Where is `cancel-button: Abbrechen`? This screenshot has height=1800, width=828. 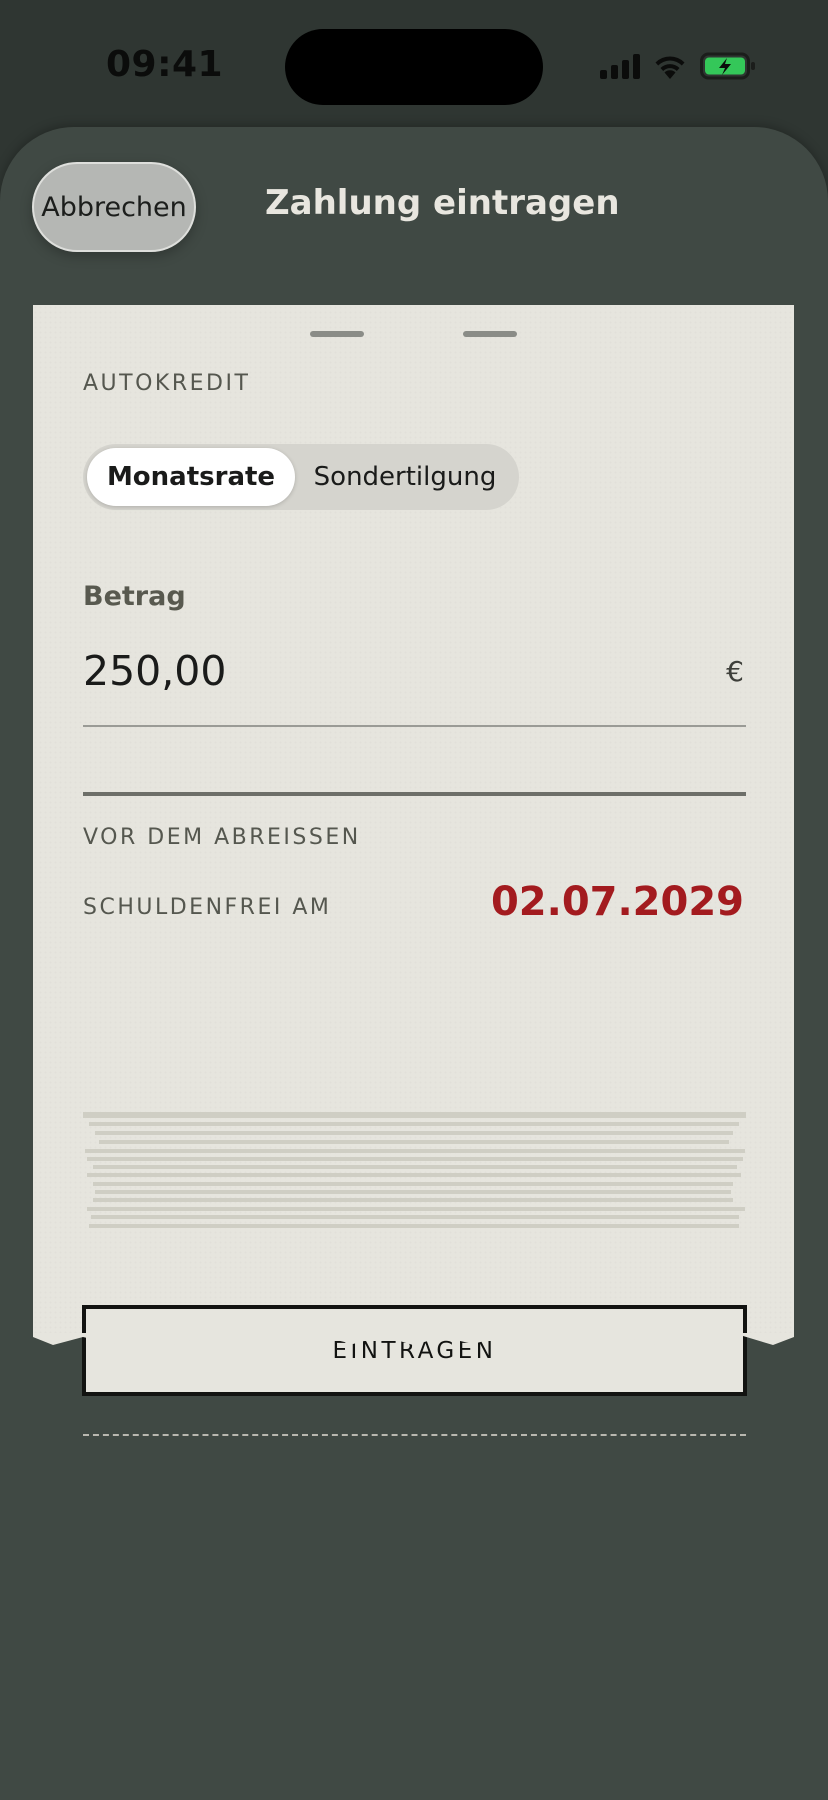 cancel-button: Abbrechen is located at coordinates (114, 207).